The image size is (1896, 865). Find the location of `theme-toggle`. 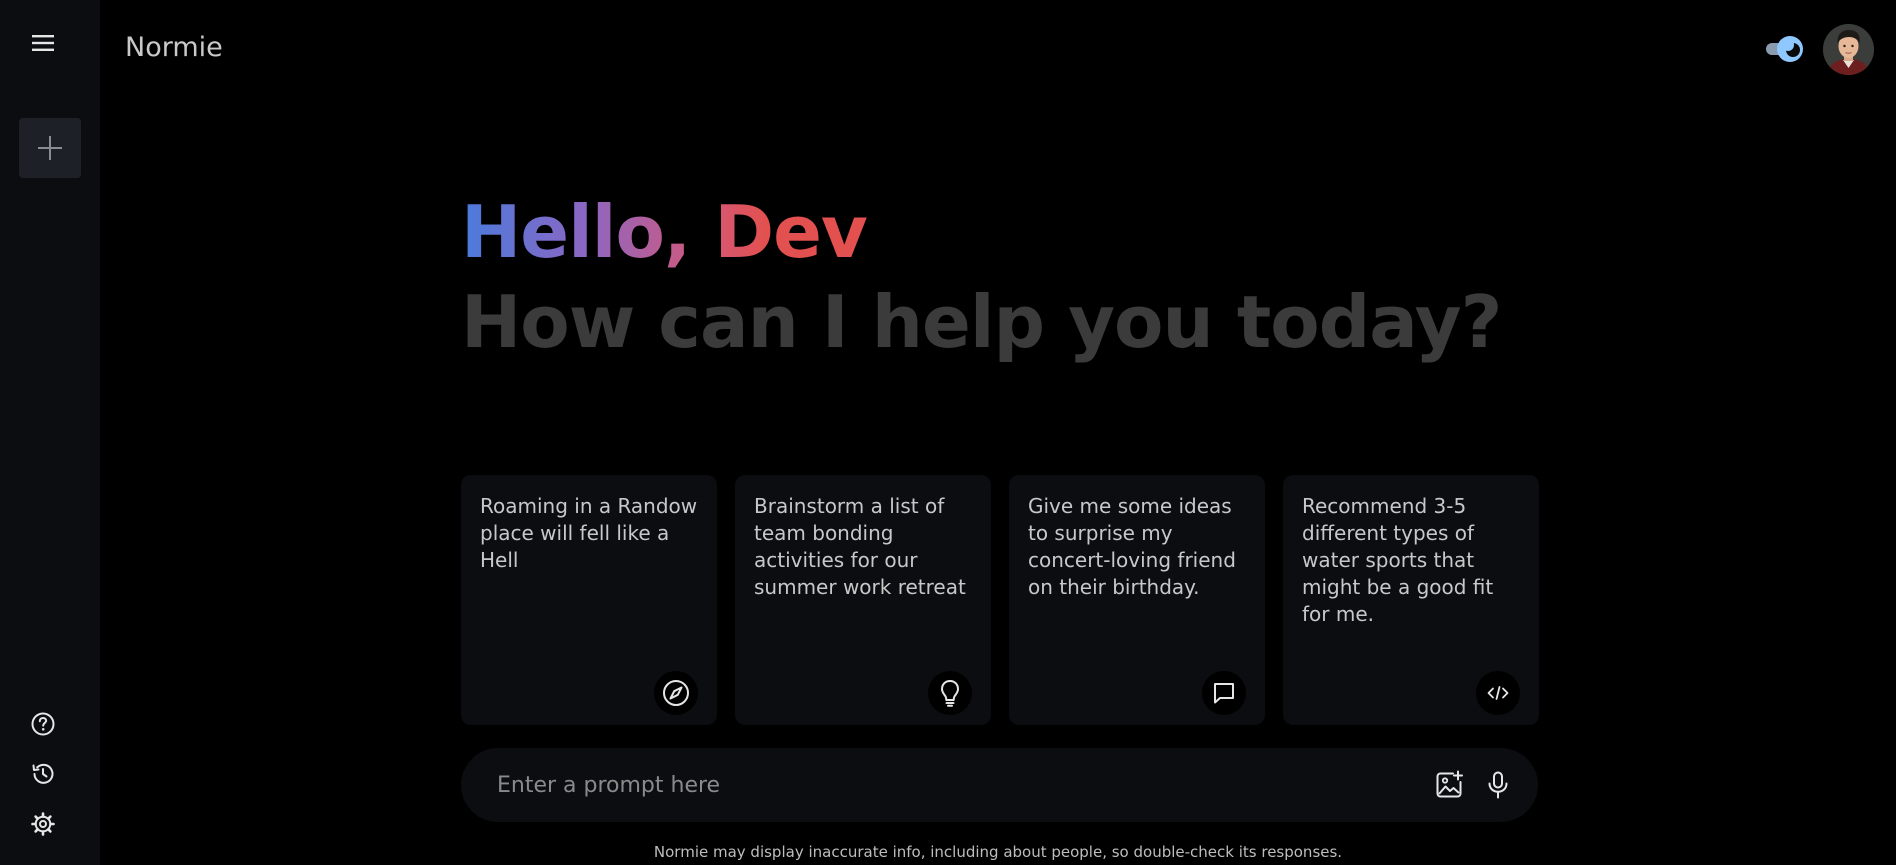

theme-toggle is located at coordinates (1784, 49).